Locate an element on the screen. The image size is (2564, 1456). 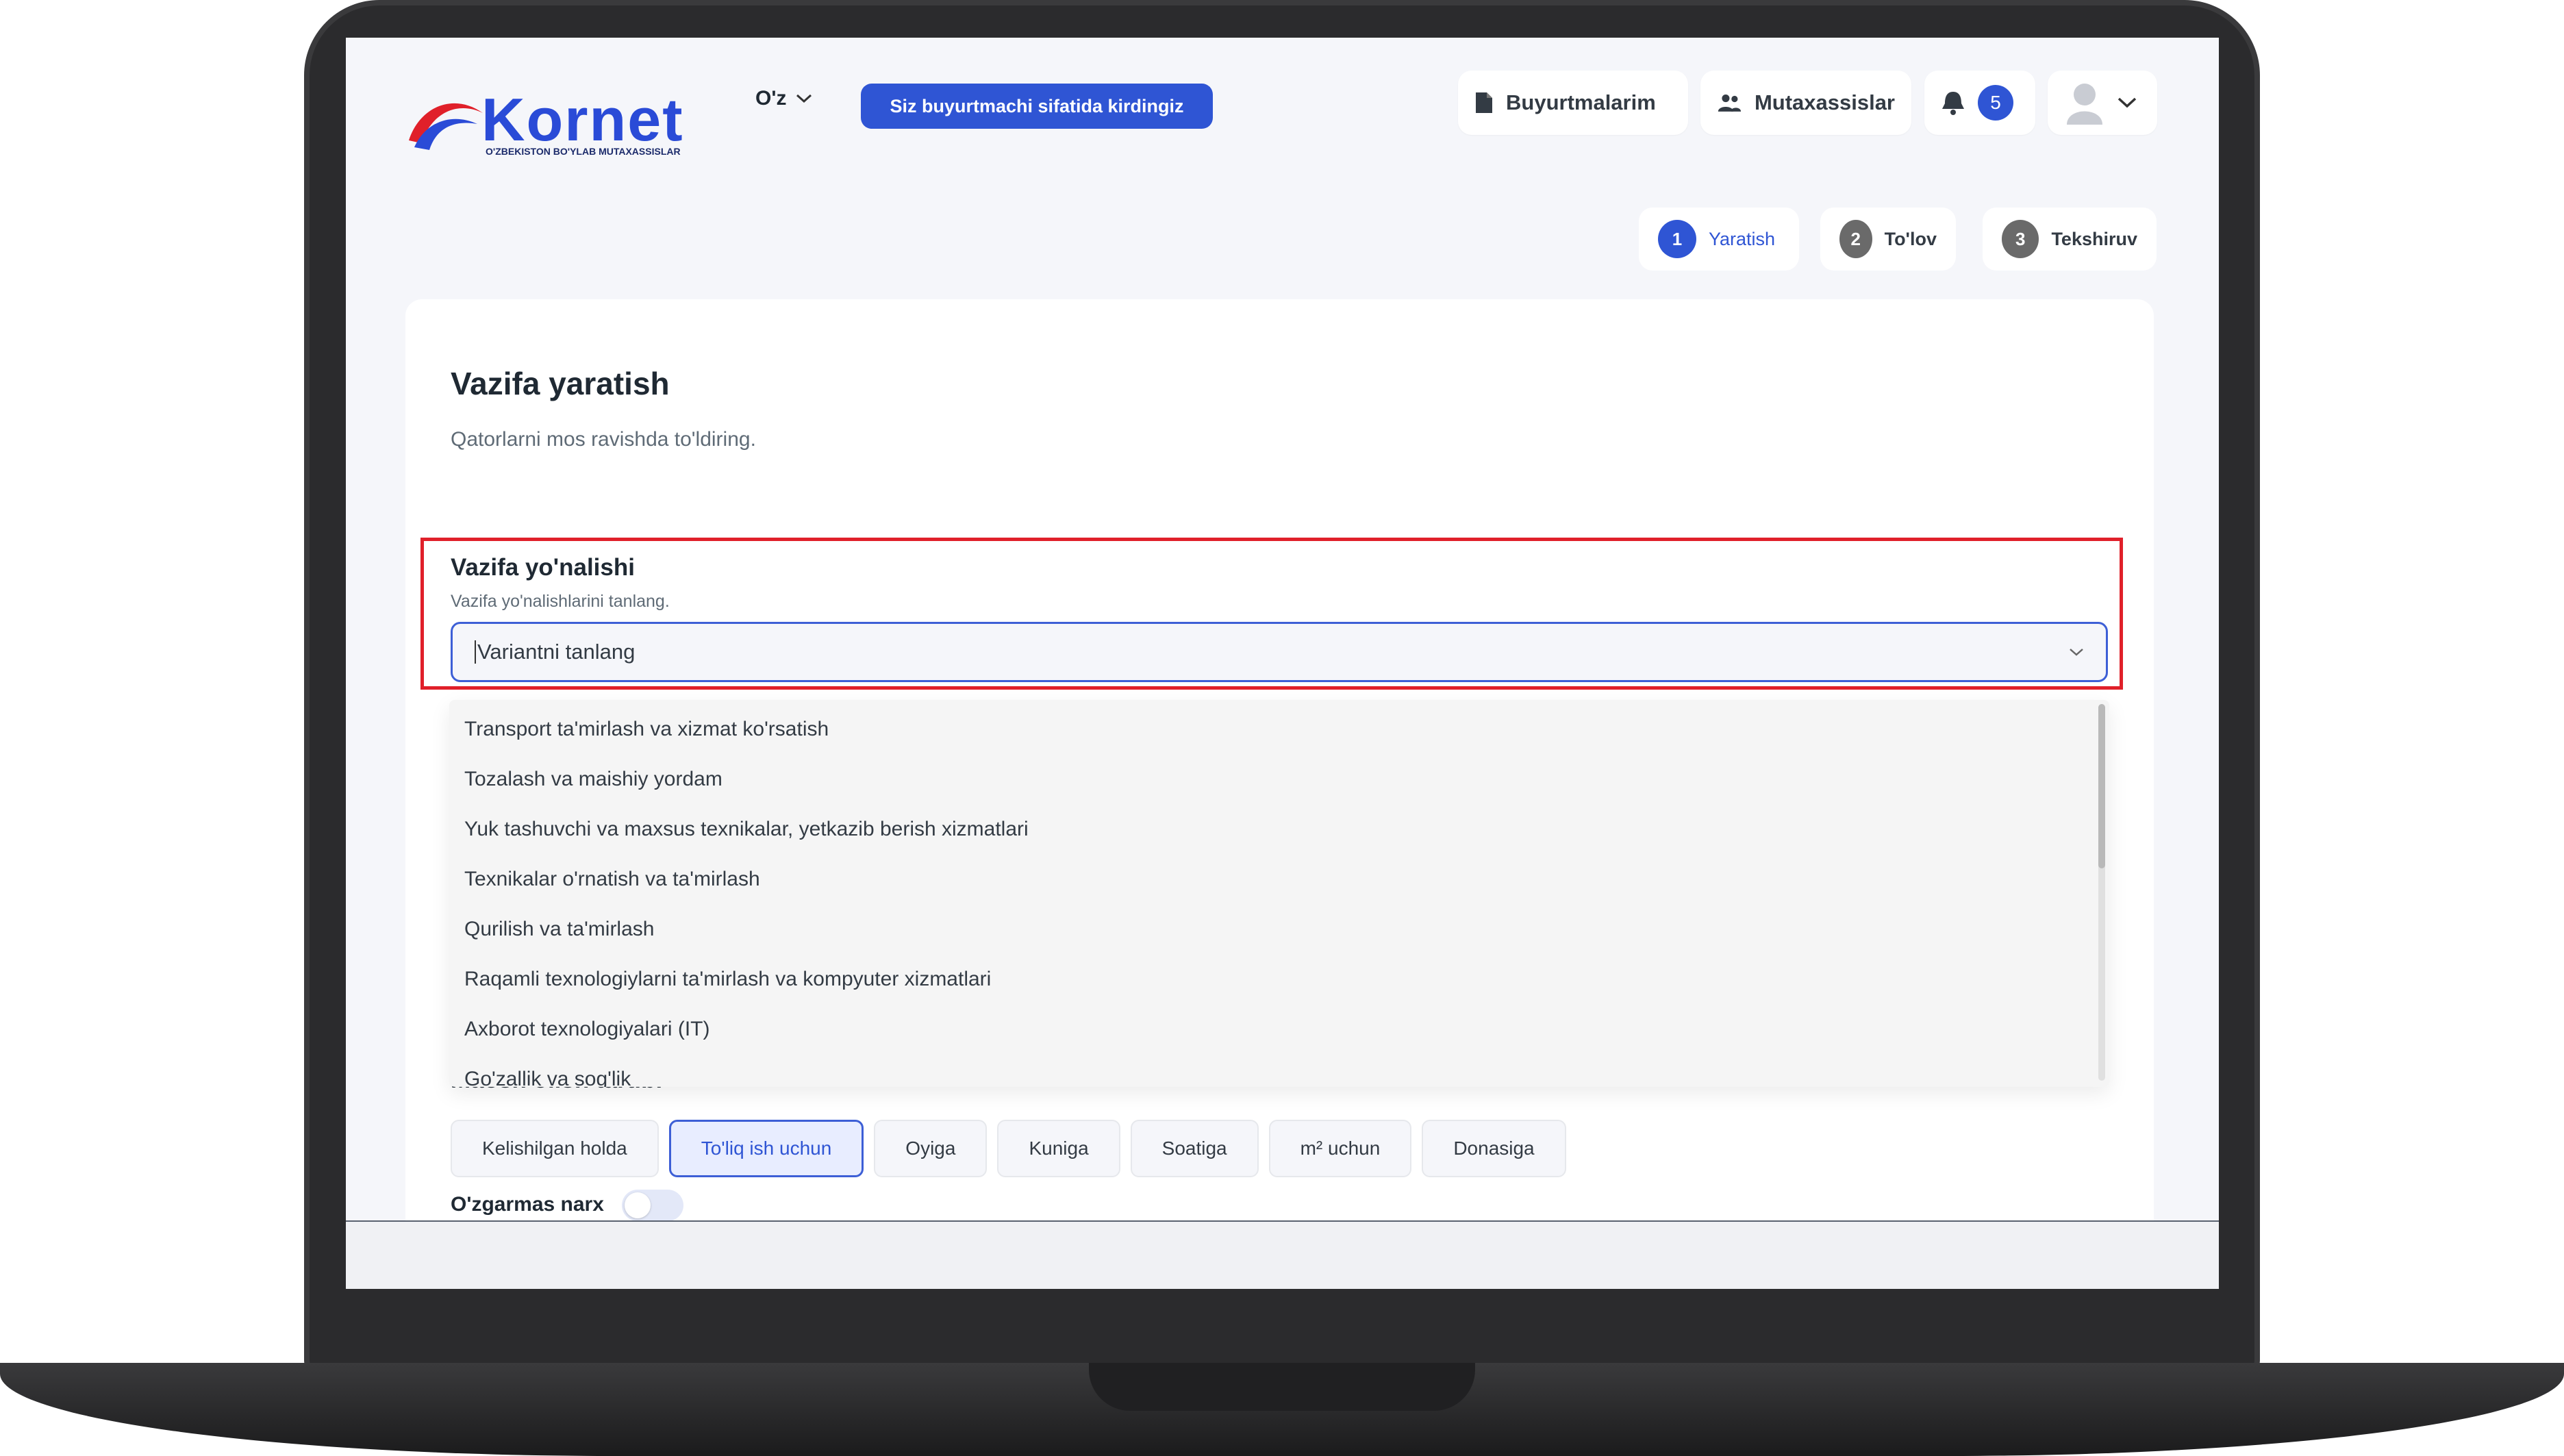
direction-select: Variantni tanlang is located at coordinates (1279, 652).